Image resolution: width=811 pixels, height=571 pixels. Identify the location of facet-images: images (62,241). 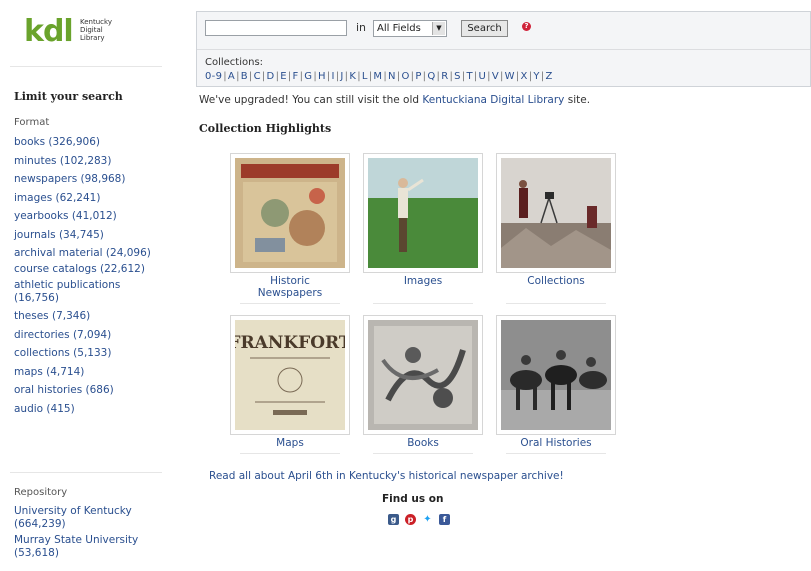
(89, 198).